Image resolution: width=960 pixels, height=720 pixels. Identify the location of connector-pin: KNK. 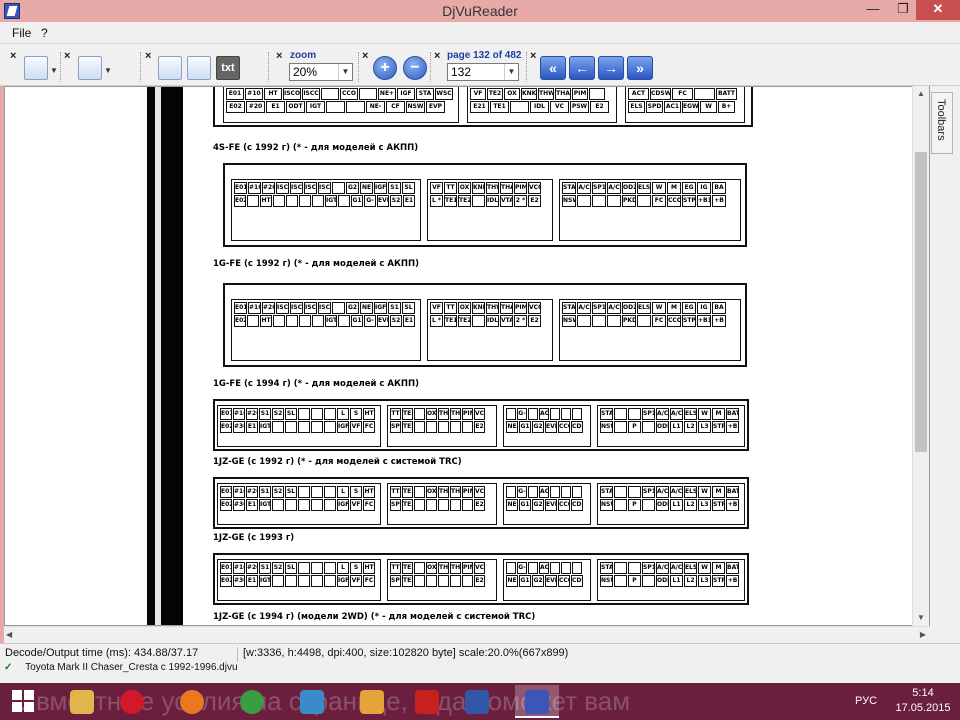
(478, 308).